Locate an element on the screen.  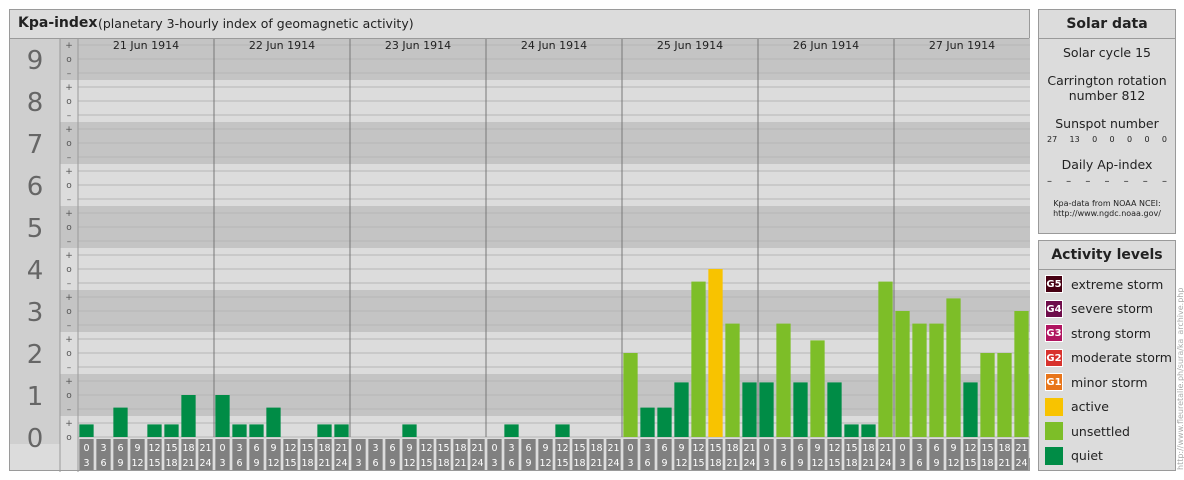
hour-start-label: 15 is located at coordinates (715, 448).